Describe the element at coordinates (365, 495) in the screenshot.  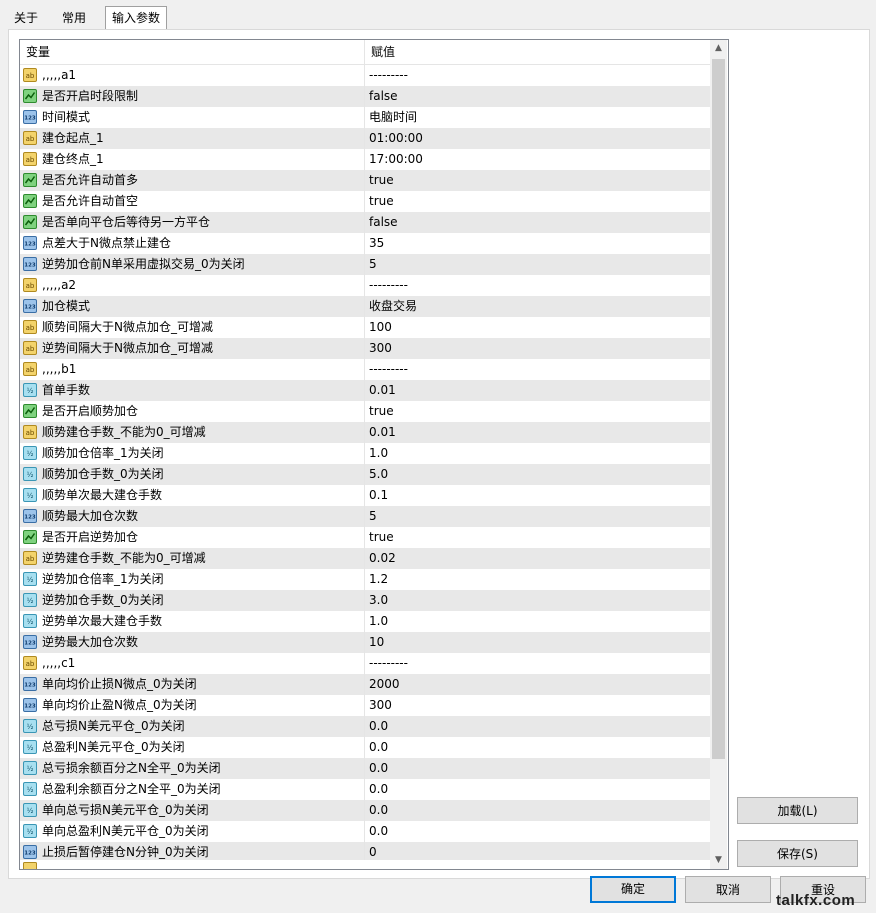
I see `table-row: ½ 顺势单次最大建仓手数 0.1` at that location.